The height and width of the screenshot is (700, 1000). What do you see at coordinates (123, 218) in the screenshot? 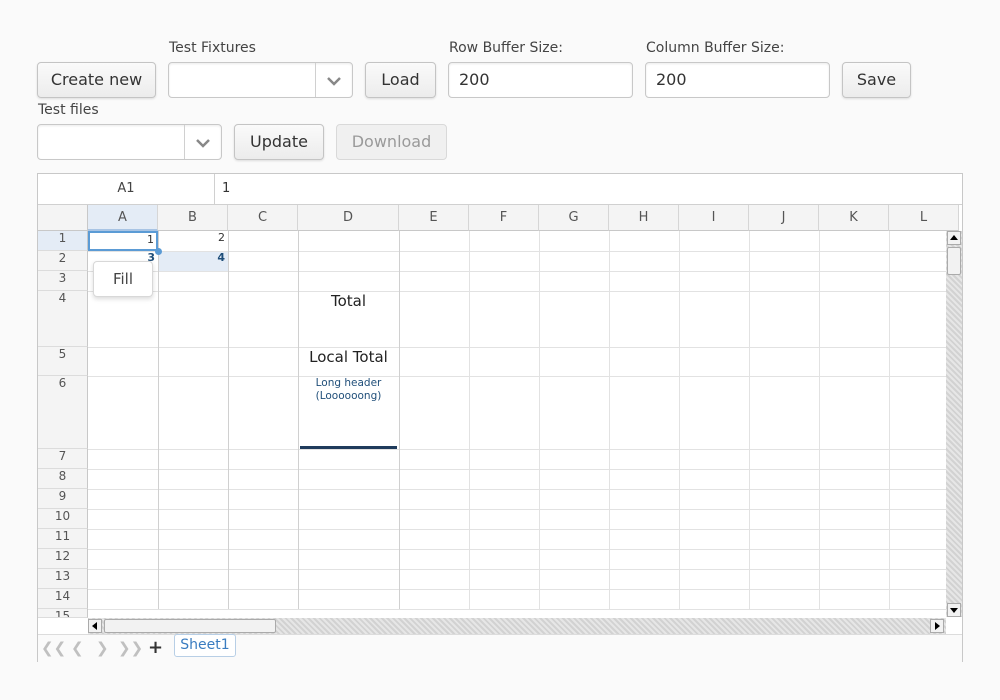
I see `column-header-a: A` at bounding box center [123, 218].